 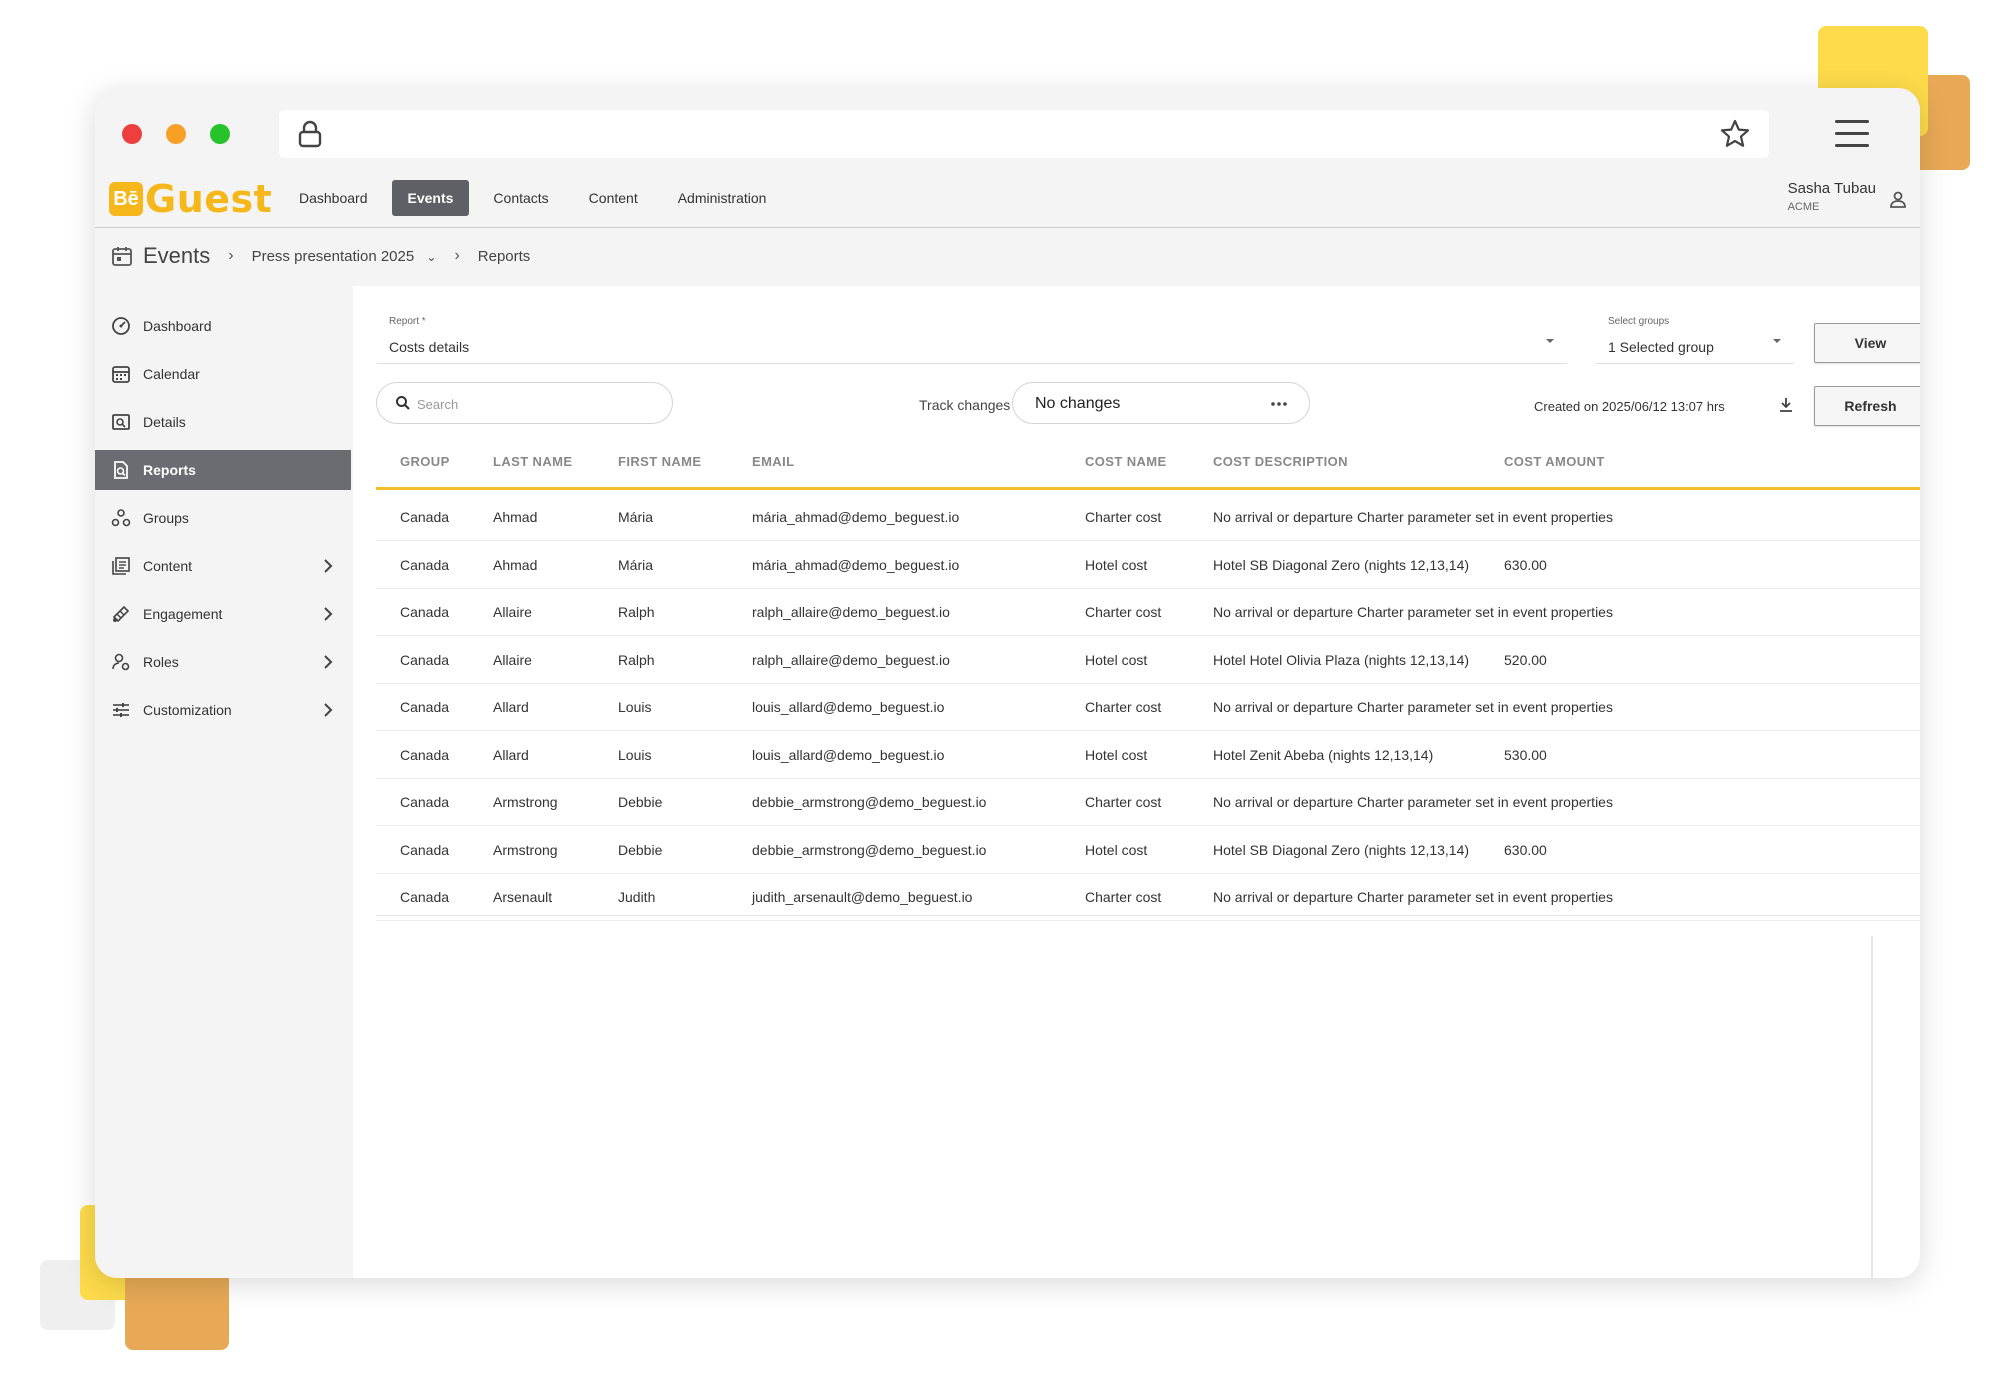 What do you see at coordinates (972, 337) in the screenshot?
I see `report-select: Report * Costs details` at bounding box center [972, 337].